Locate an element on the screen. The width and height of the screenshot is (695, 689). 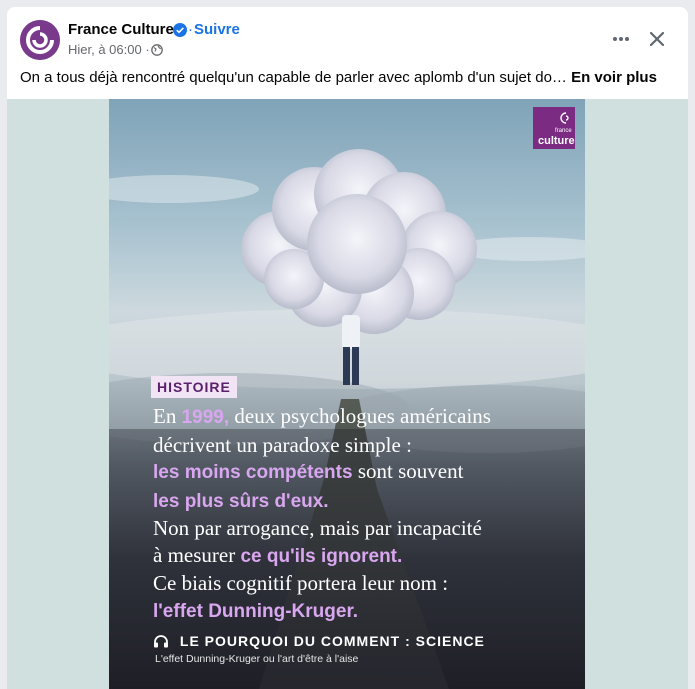
headline-line: Ce biais cognitif portera leur nom : is located at coordinates (368, 583).